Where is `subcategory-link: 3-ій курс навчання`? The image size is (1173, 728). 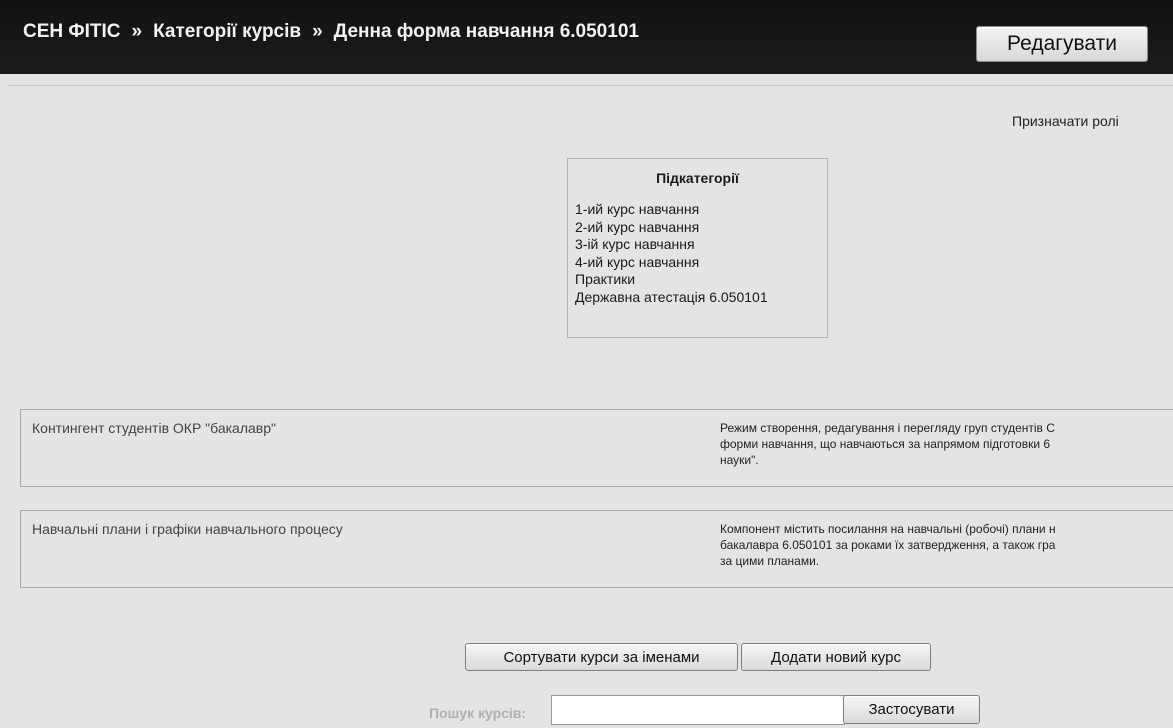 subcategory-link: 3-ій курс навчання is located at coordinates (701, 245).